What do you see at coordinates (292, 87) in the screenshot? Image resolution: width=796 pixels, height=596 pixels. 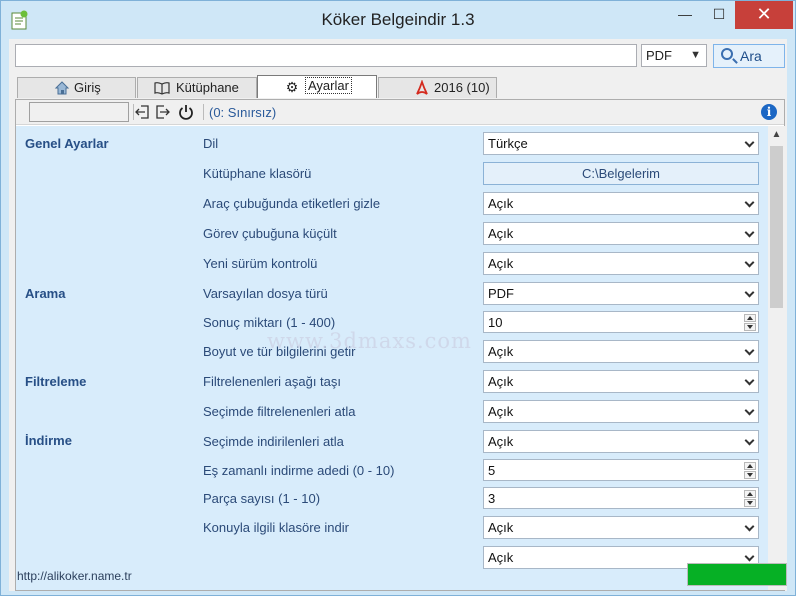 I see `gear-icon: ⚙` at bounding box center [292, 87].